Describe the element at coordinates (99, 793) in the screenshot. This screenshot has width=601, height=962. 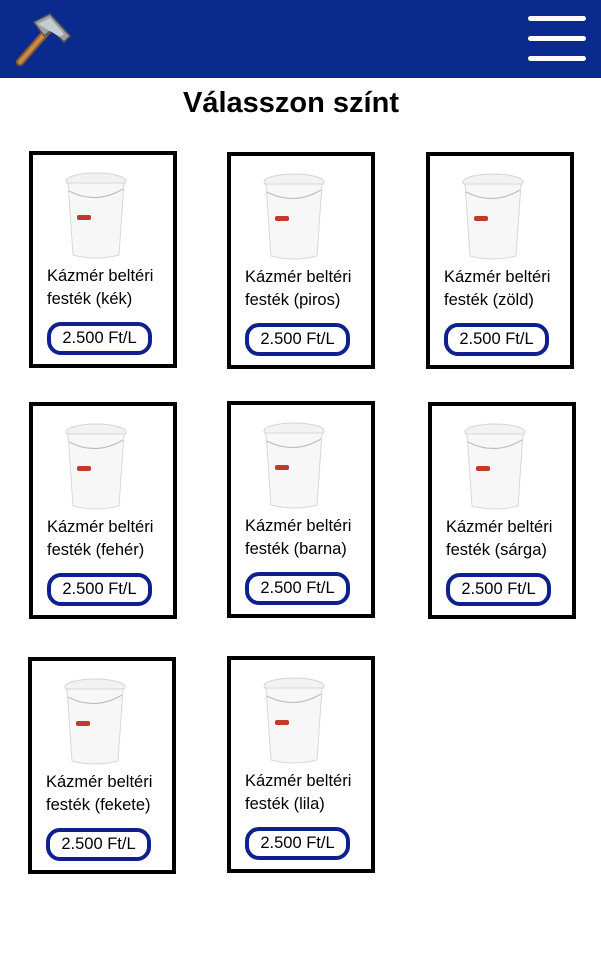
I see `product-name: Kázmér beltéri festék (fekete)` at that location.